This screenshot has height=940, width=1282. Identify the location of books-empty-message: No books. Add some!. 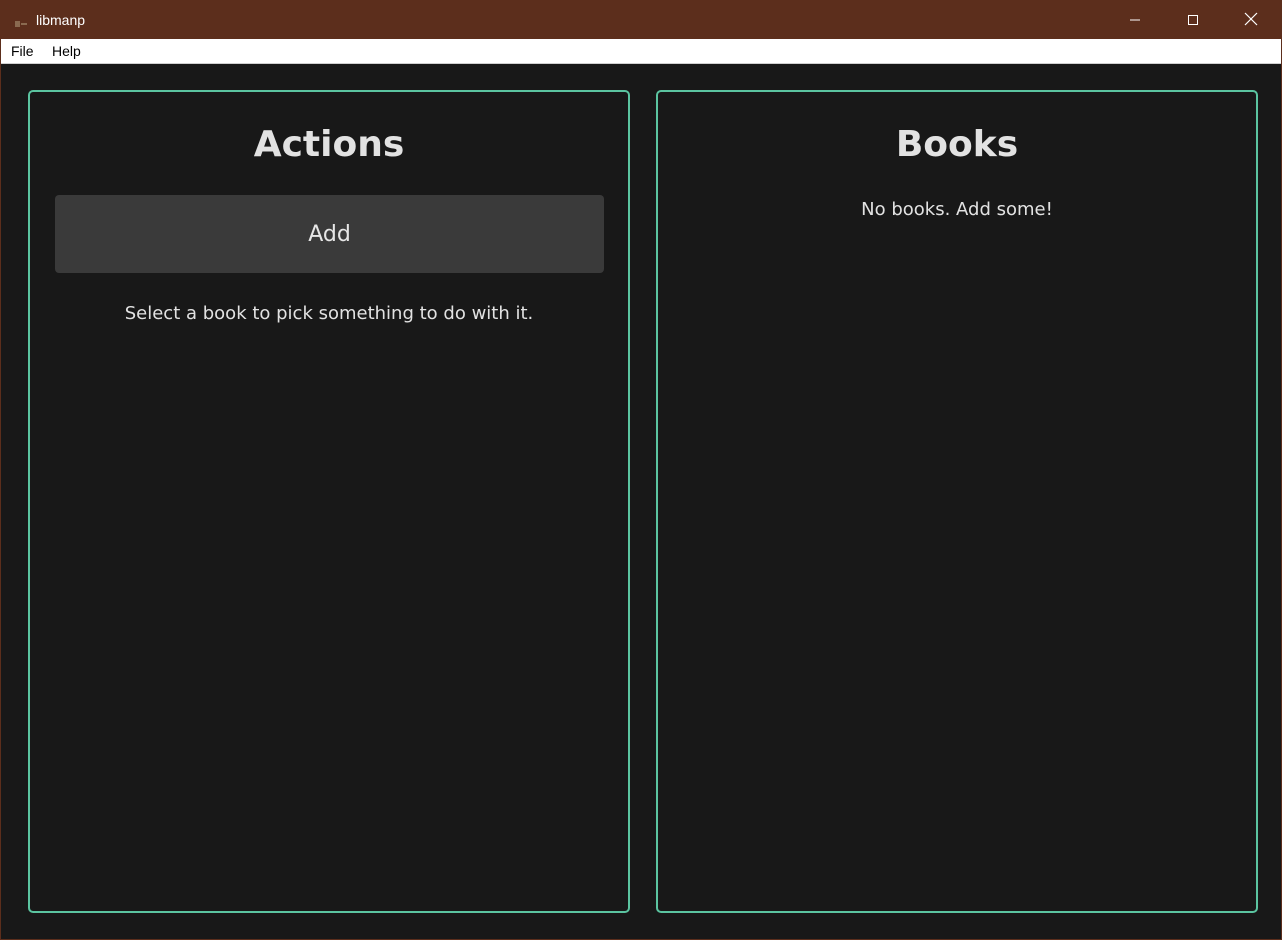
(957, 209).